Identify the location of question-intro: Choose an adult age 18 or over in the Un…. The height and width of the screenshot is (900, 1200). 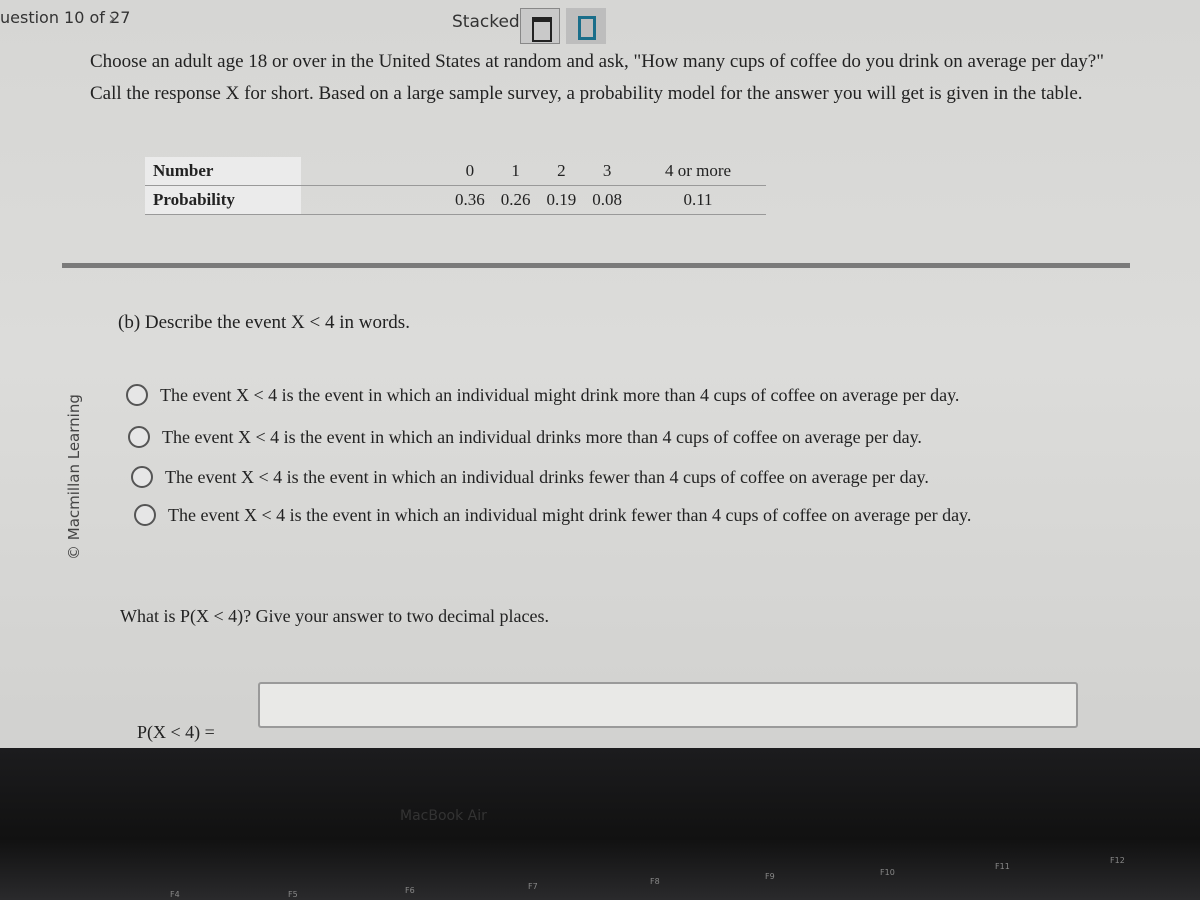
(597, 77).